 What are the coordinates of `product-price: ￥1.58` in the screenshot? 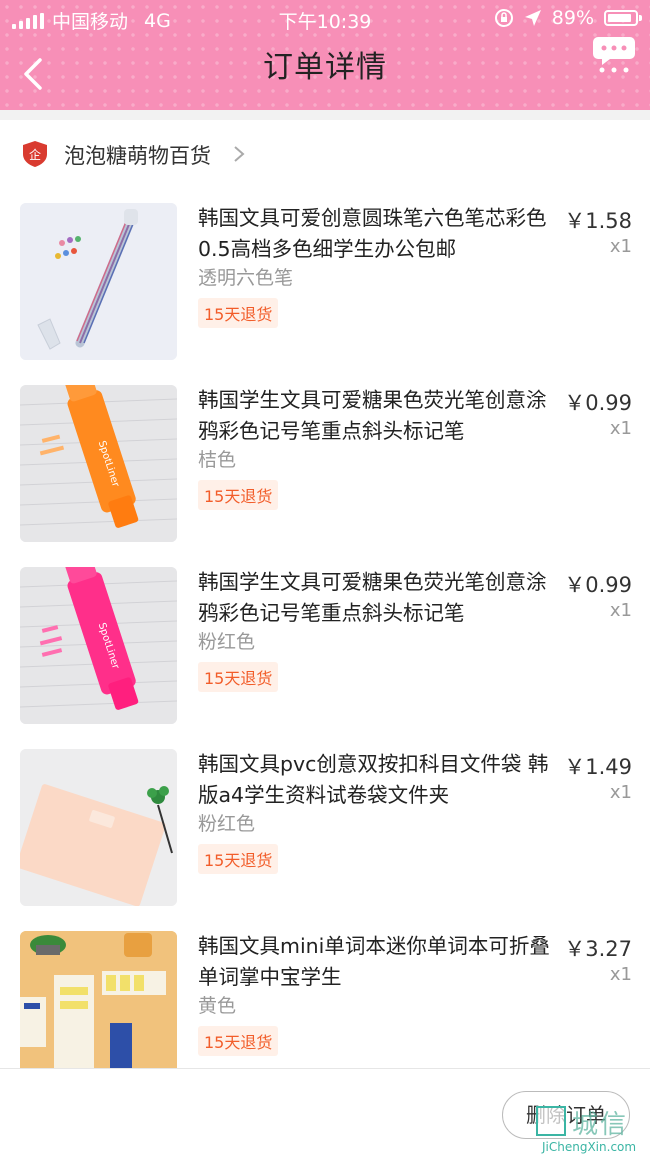 It's located at (598, 221).